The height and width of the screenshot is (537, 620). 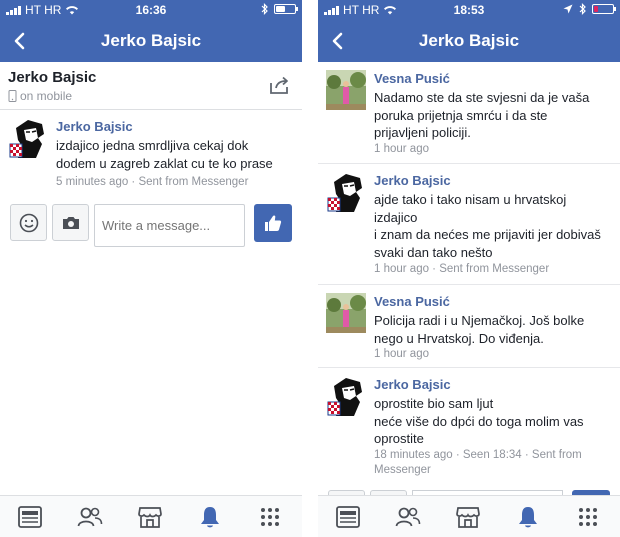 I want to click on thumbs-up-icon, so click(x=273, y=223).